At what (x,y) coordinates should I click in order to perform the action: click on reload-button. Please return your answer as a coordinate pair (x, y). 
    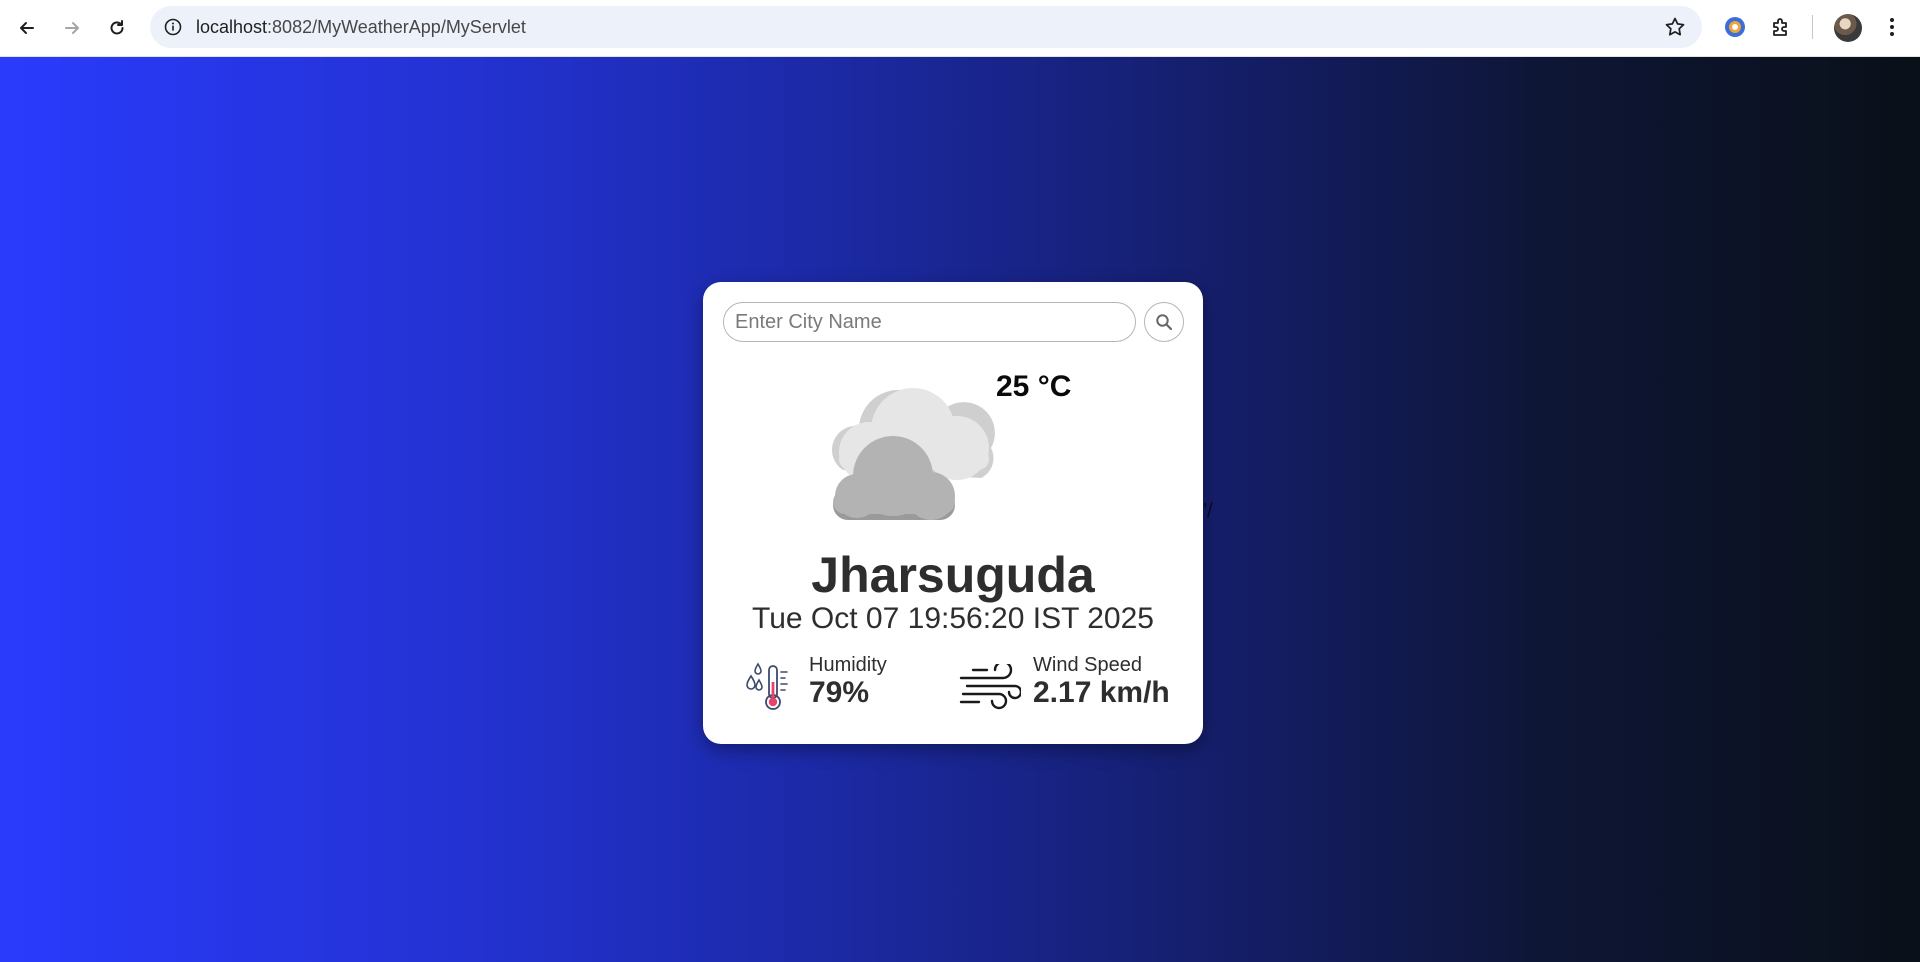
    Looking at the image, I should click on (117, 28).